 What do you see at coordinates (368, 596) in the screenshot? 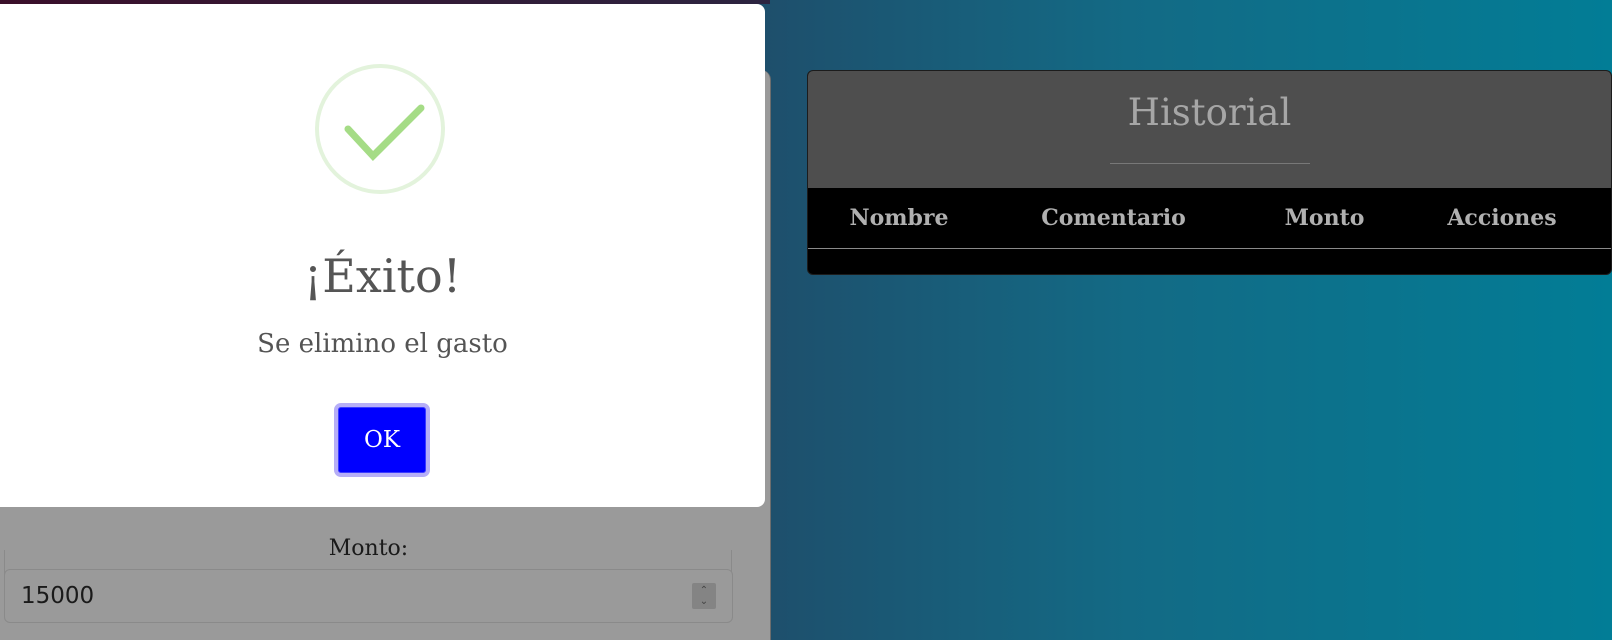
I see `monto-input: 15000 ⌃ ⌄` at bounding box center [368, 596].